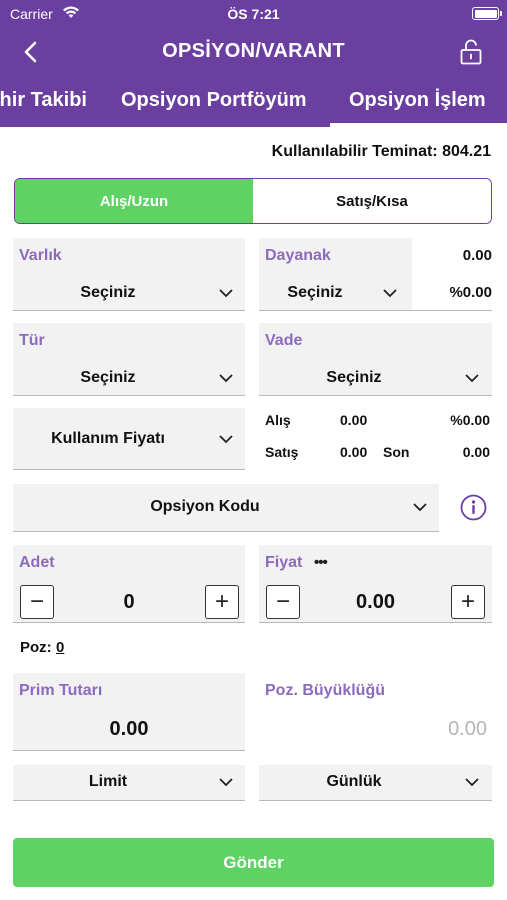 The image size is (507, 900). Describe the element at coordinates (468, 602) in the screenshot. I see `price-increment-button: +` at that location.